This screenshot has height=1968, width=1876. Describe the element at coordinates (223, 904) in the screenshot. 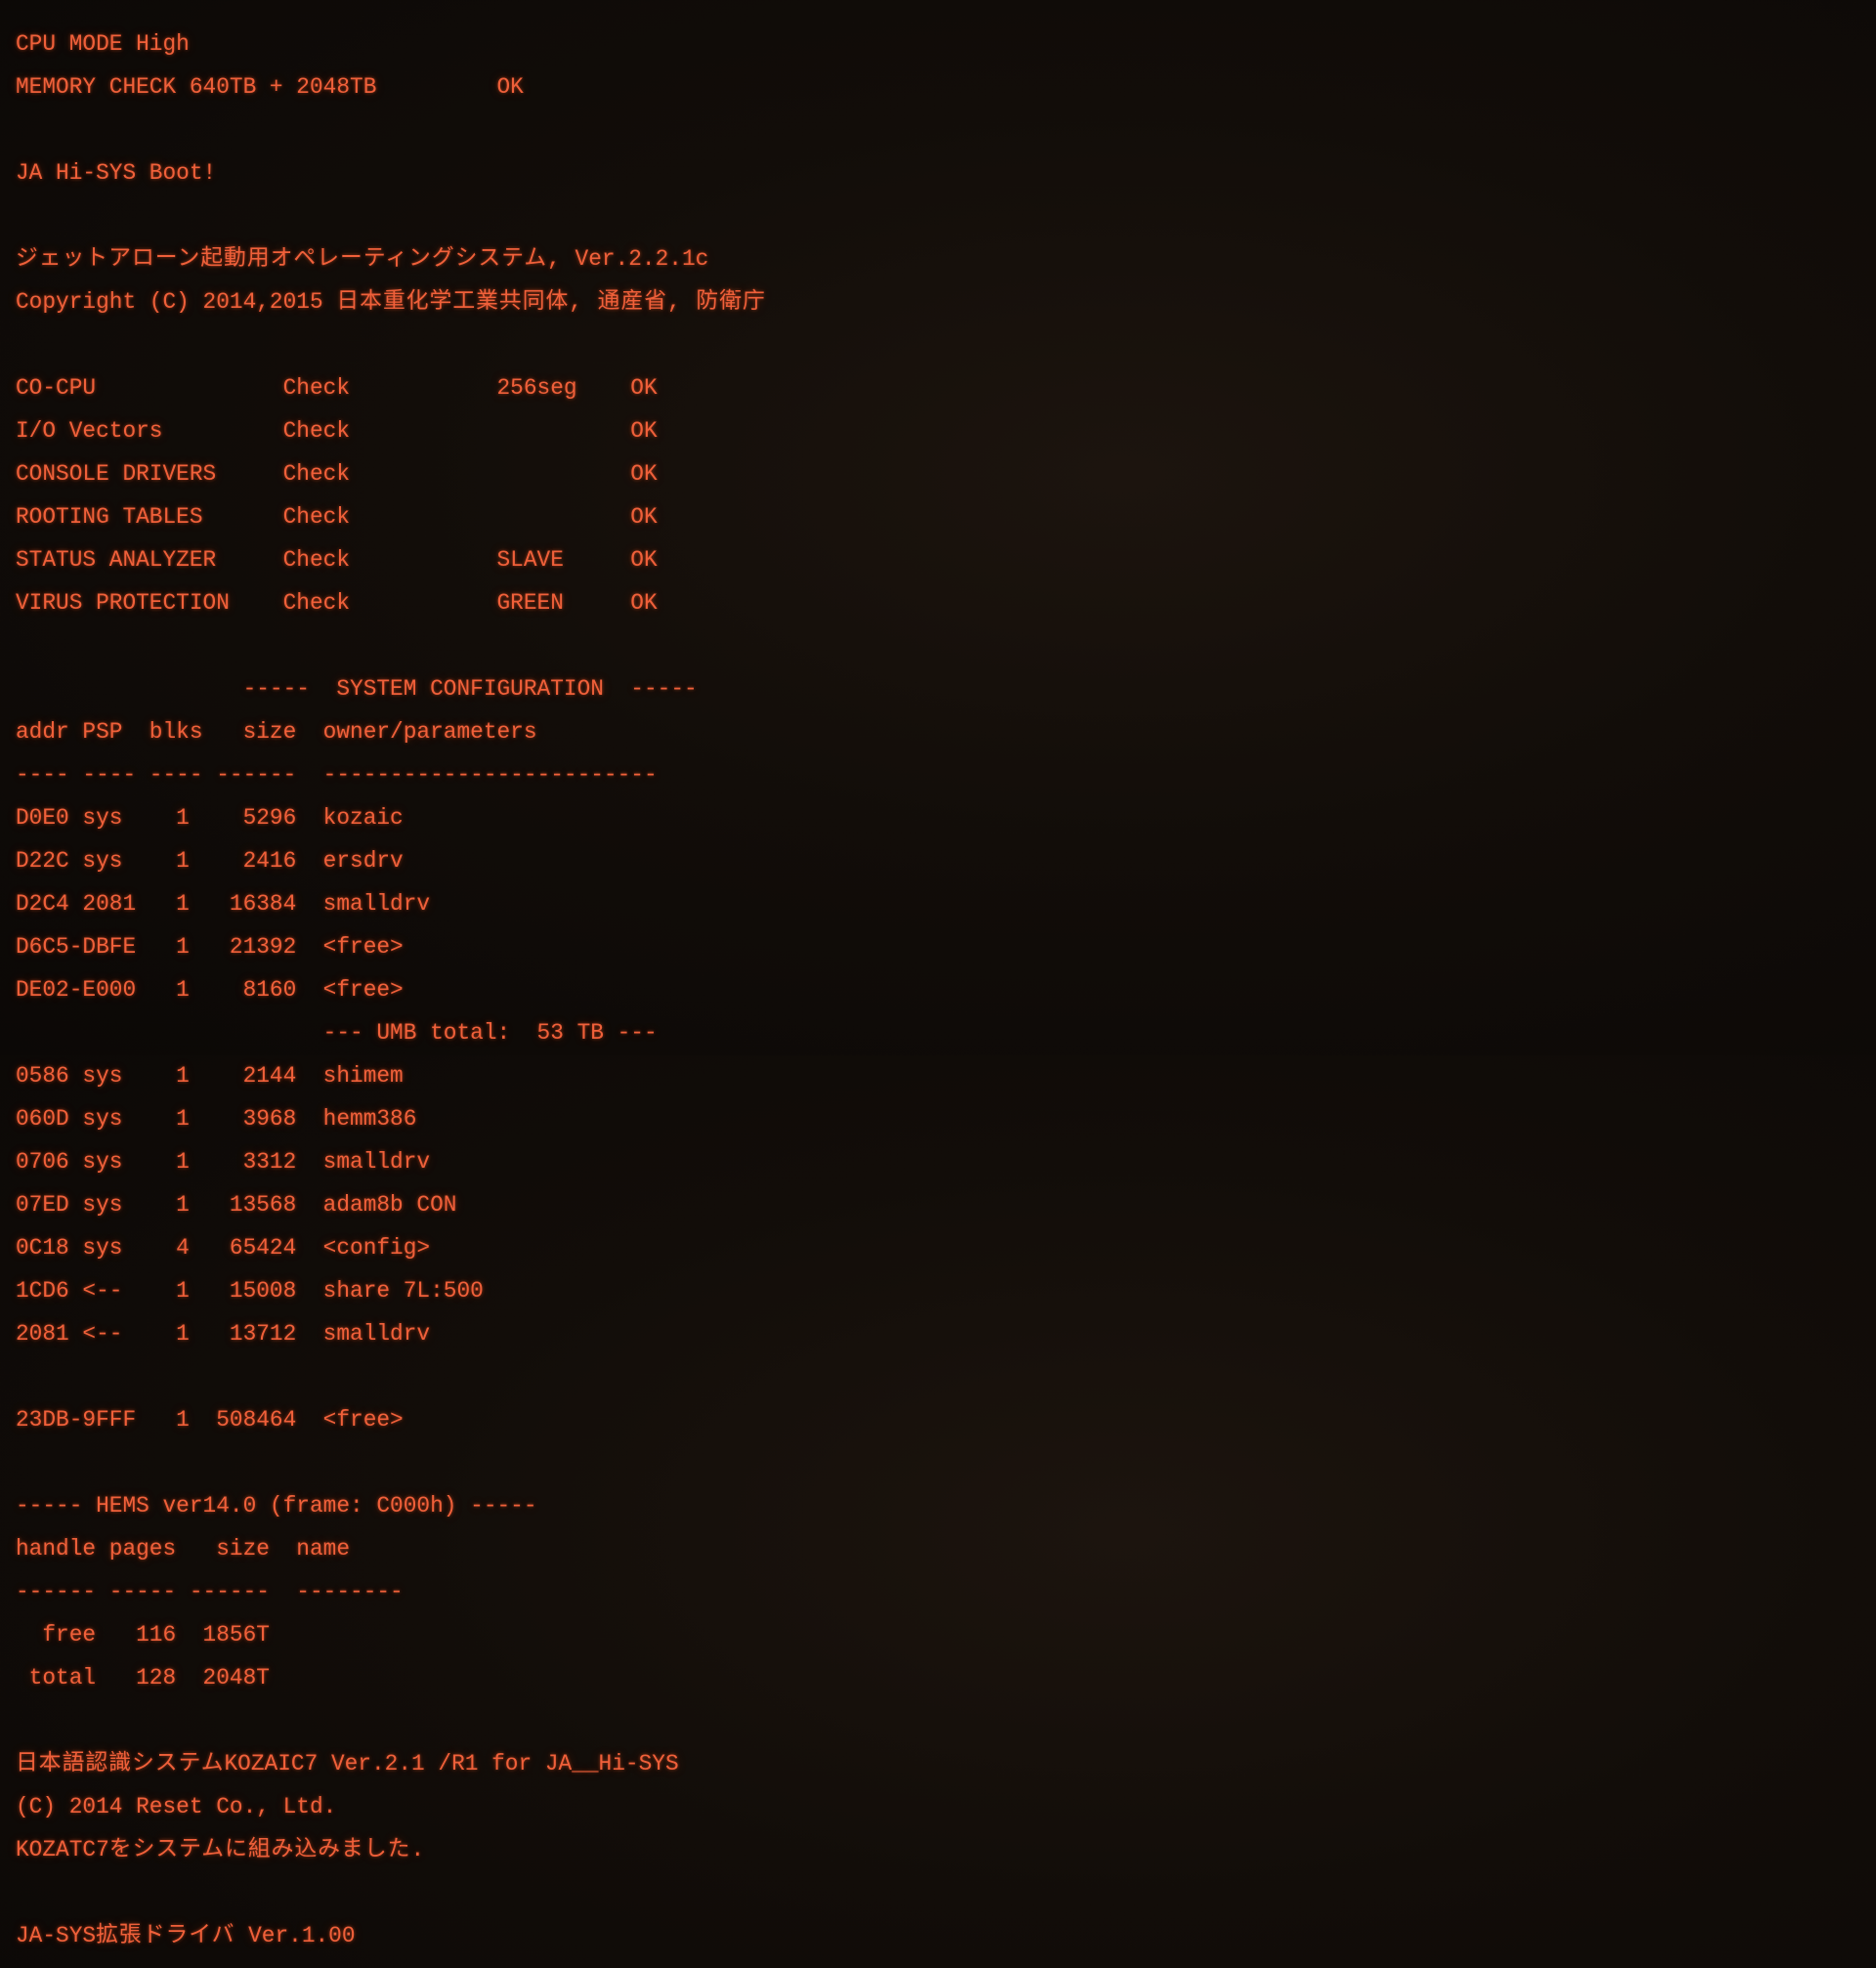

I see `sysconfig-row: D2C4 2081 1 16384 smalldrv` at that location.